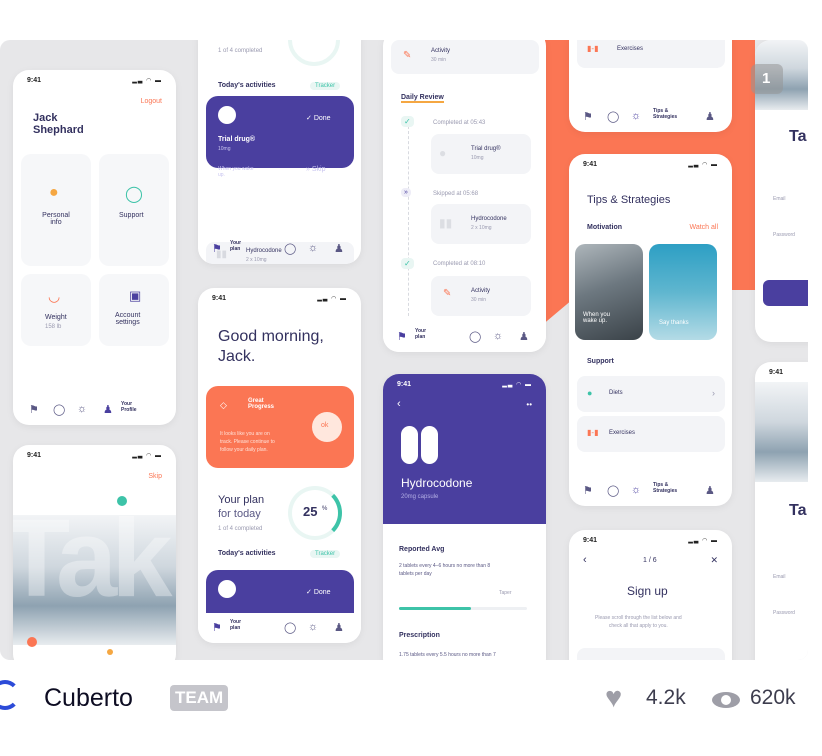  Describe the element at coordinates (489, 219) in the screenshot. I see `hydrocodone-name: Hydrocodone` at that location.